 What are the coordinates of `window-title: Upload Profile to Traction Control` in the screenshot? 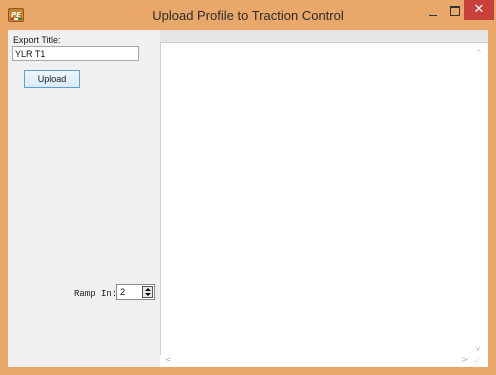 It's located at (248, 15).